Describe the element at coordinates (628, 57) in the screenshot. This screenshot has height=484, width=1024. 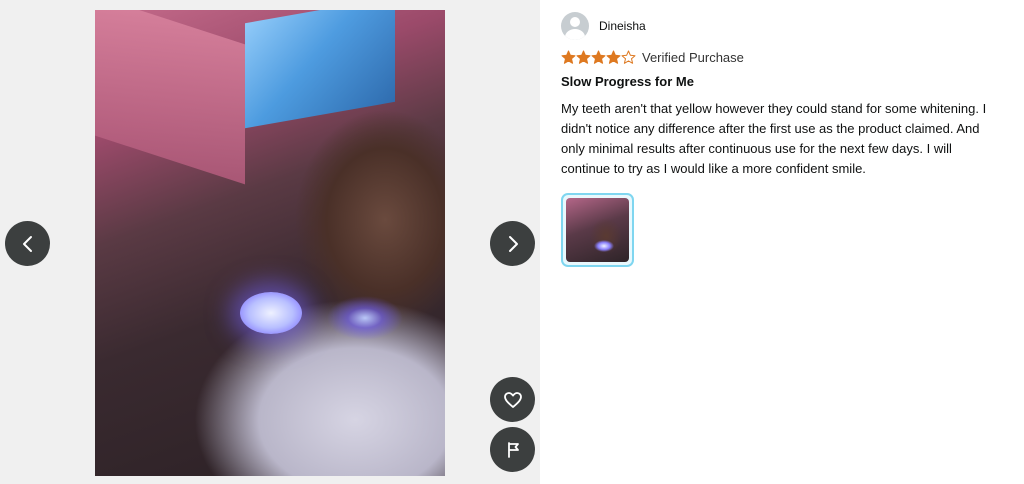
I see `star-empty-icon` at that location.